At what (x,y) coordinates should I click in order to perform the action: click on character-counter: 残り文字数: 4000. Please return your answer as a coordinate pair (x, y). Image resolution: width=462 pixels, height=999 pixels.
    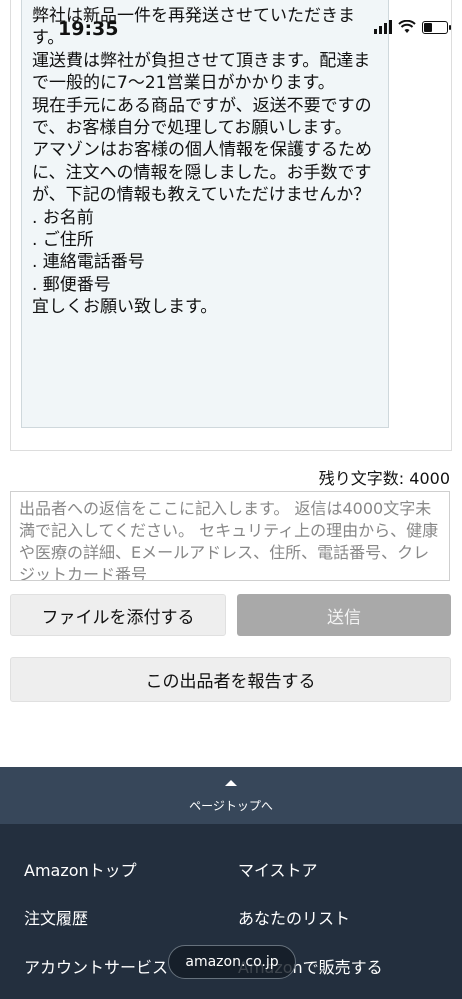
    Looking at the image, I should click on (384, 478).